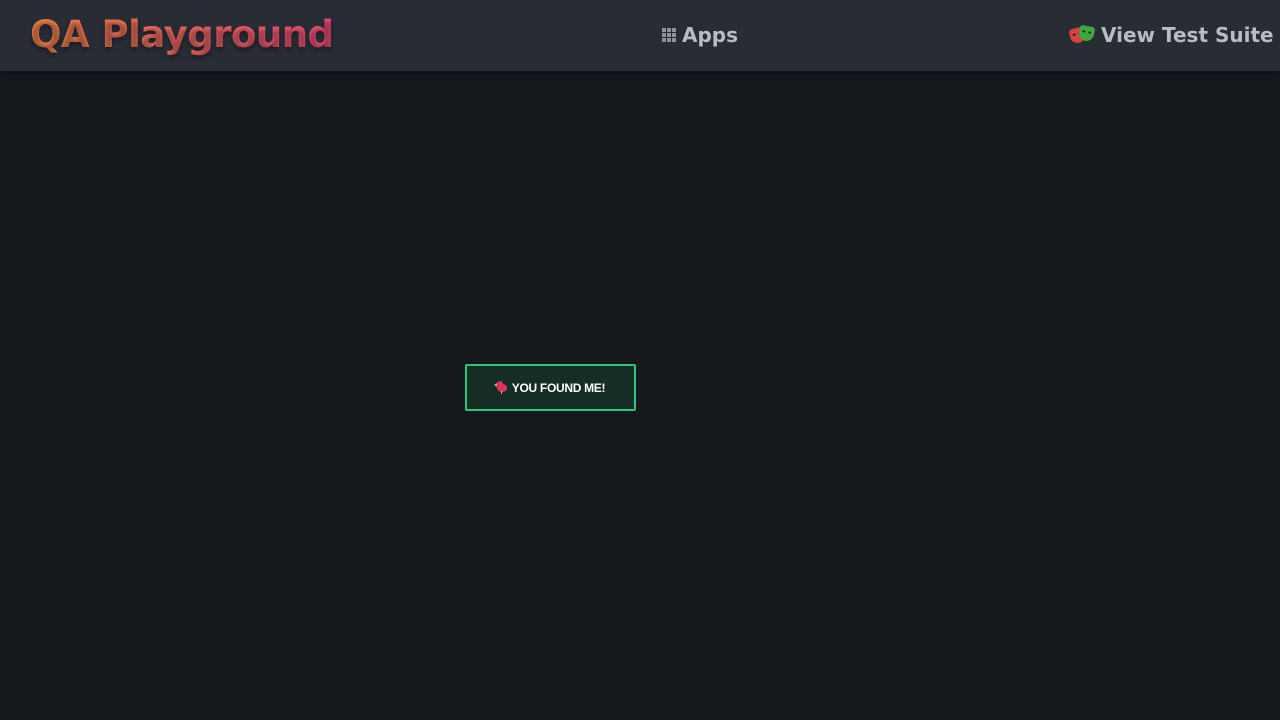 This screenshot has height=720, width=1280. I want to click on view-test-suite-link: View Test Suite, so click(1171, 35).